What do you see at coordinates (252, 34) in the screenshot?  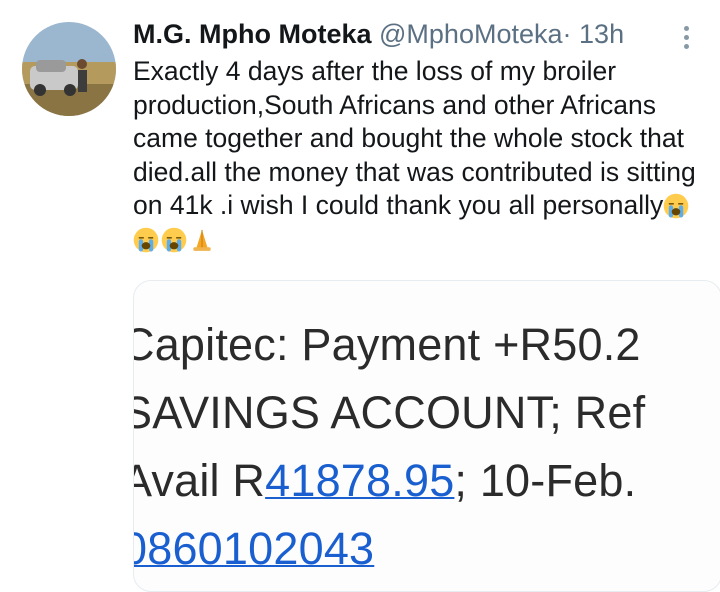 I see `author-name: M.G. Mpho Moteka` at bounding box center [252, 34].